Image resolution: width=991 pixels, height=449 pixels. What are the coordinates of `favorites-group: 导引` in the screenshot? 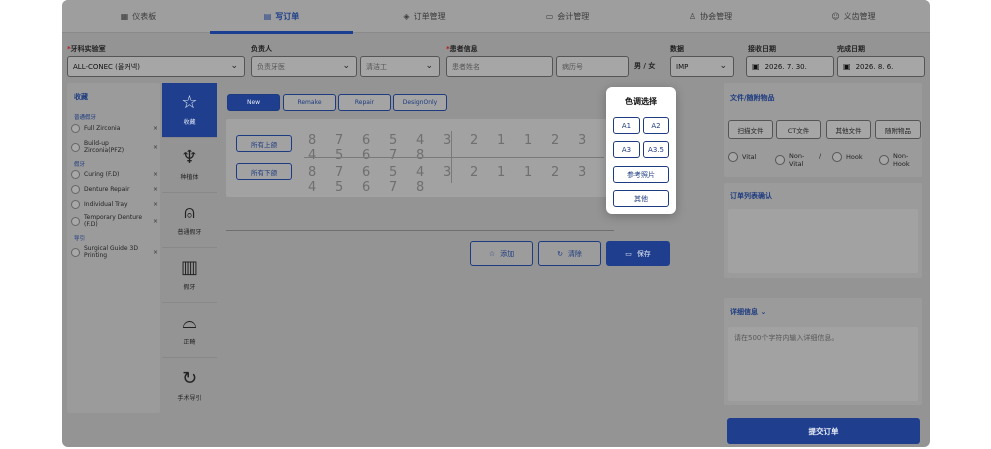 It's located at (80, 239).